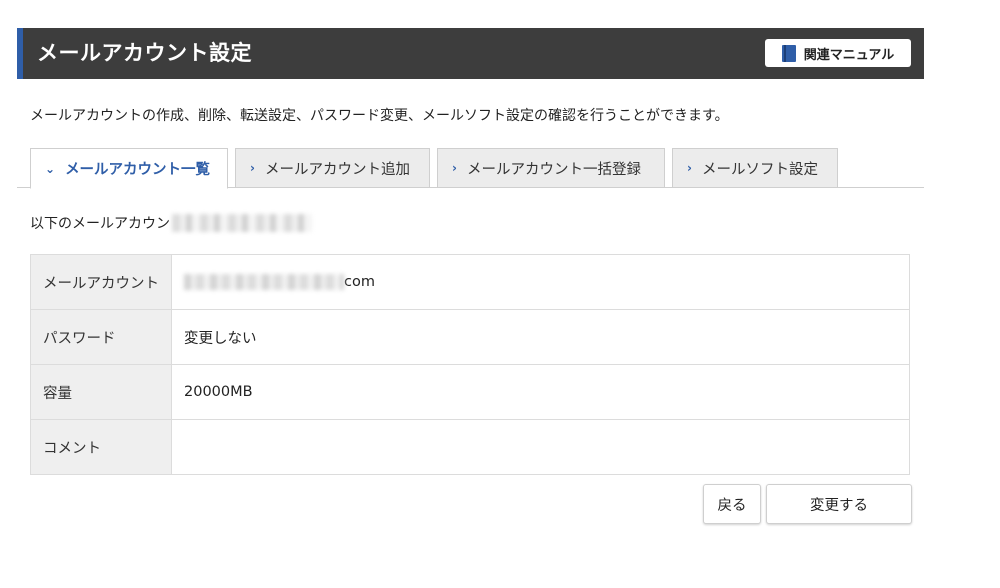 Image resolution: width=1000 pixels, height=588 pixels. I want to click on comment-value, so click(540, 447).